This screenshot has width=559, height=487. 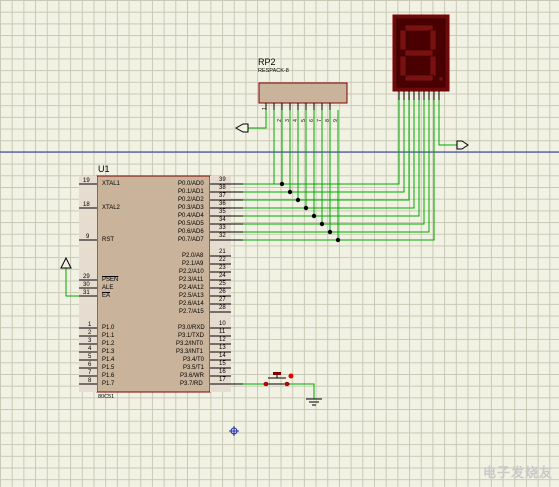 What do you see at coordinates (447, 123) in the screenshot?
I see `display-common-wire` at bounding box center [447, 123].